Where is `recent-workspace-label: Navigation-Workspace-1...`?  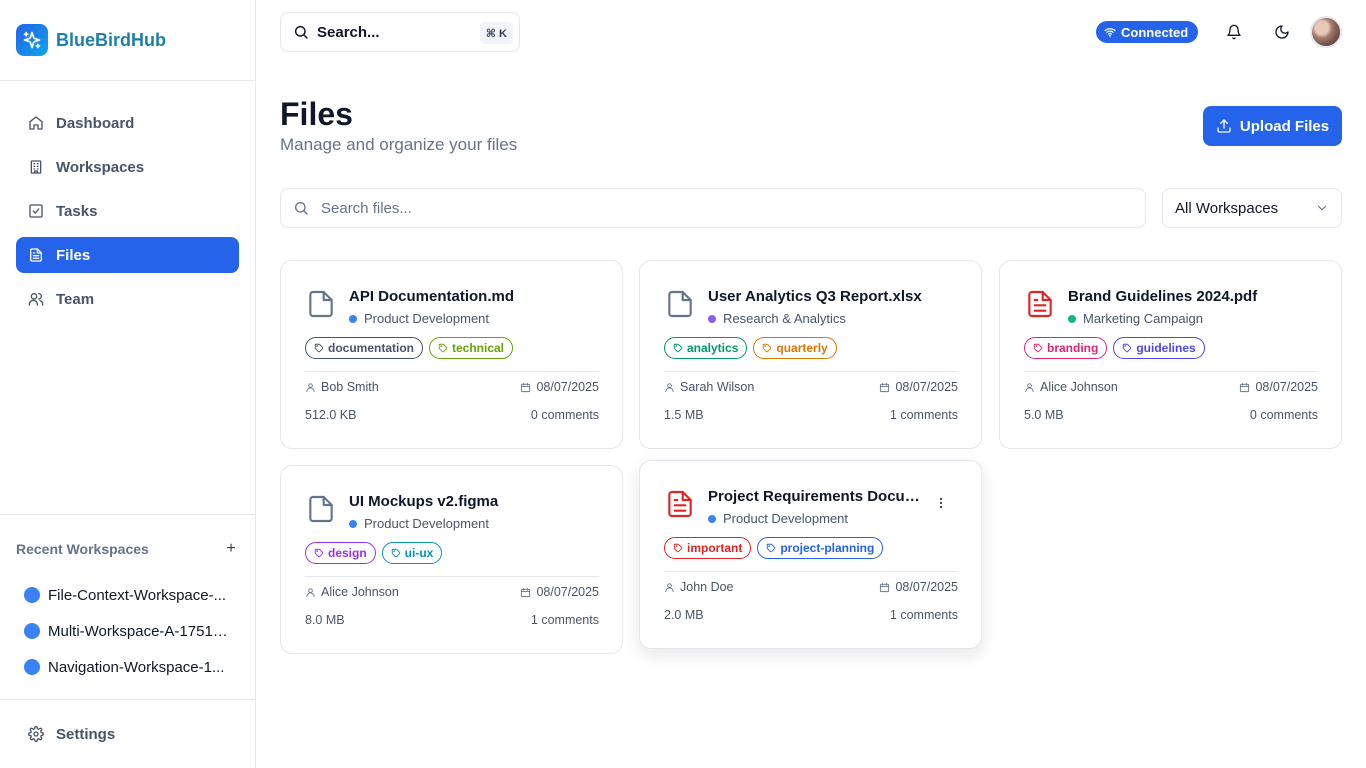 recent-workspace-label: Navigation-Workspace-1... is located at coordinates (136, 667).